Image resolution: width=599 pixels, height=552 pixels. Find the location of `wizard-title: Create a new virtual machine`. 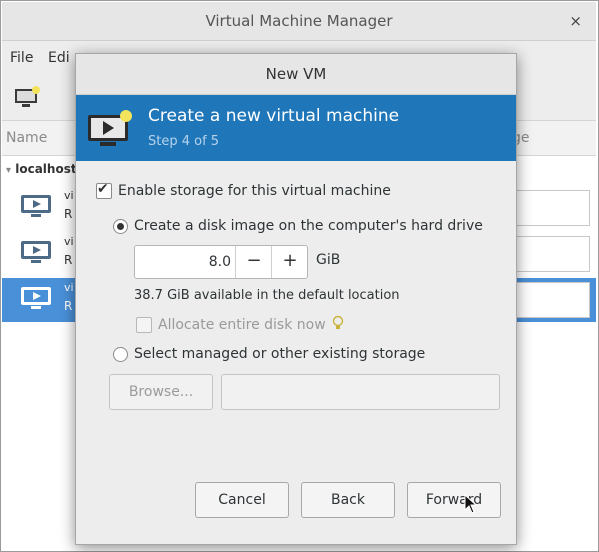

wizard-title: Create a new virtual machine is located at coordinates (274, 116).